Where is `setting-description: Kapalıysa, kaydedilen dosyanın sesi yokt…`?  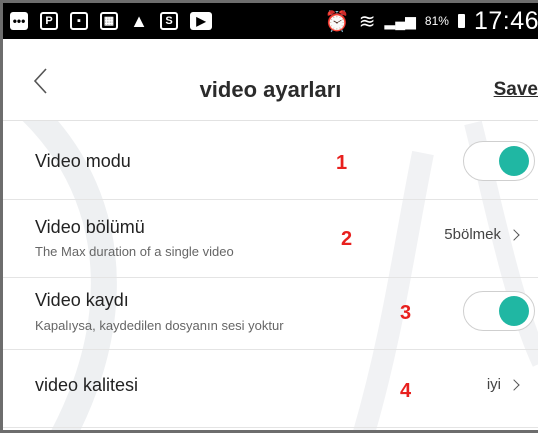
setting-description: Kapalıysa, kaydedilen dosyanın sesi yokt… is located at coordinates (159, 325).